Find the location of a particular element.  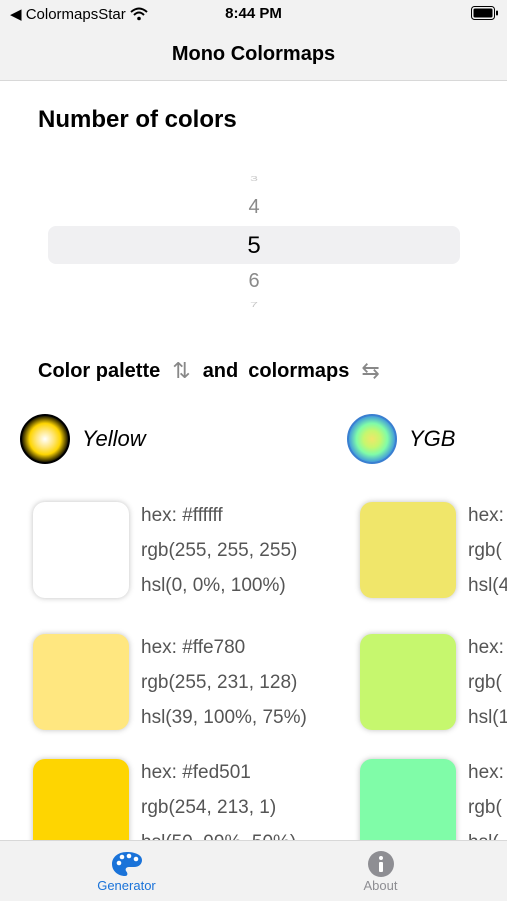

and-label: and is located at coordinates (220, 370).